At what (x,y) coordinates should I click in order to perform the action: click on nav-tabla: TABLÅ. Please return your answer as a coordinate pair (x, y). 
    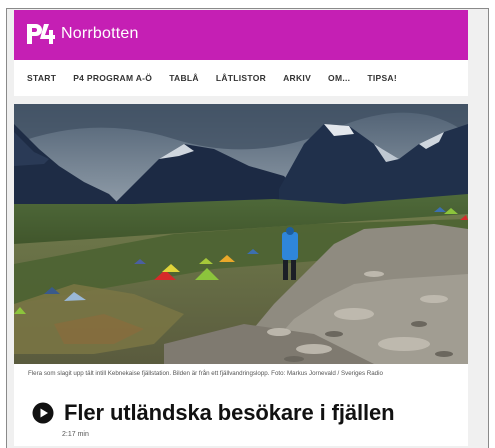
    Looking at the image, I should click on (184, 78).